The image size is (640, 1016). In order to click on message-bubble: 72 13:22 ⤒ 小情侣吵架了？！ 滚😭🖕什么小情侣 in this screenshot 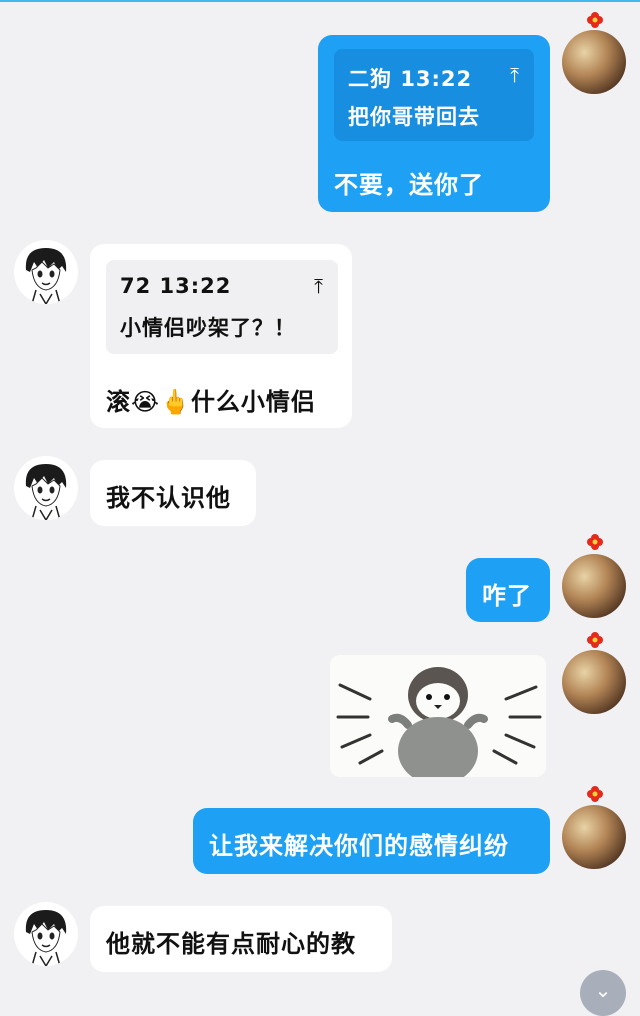, I will do `click(221, 336)`.